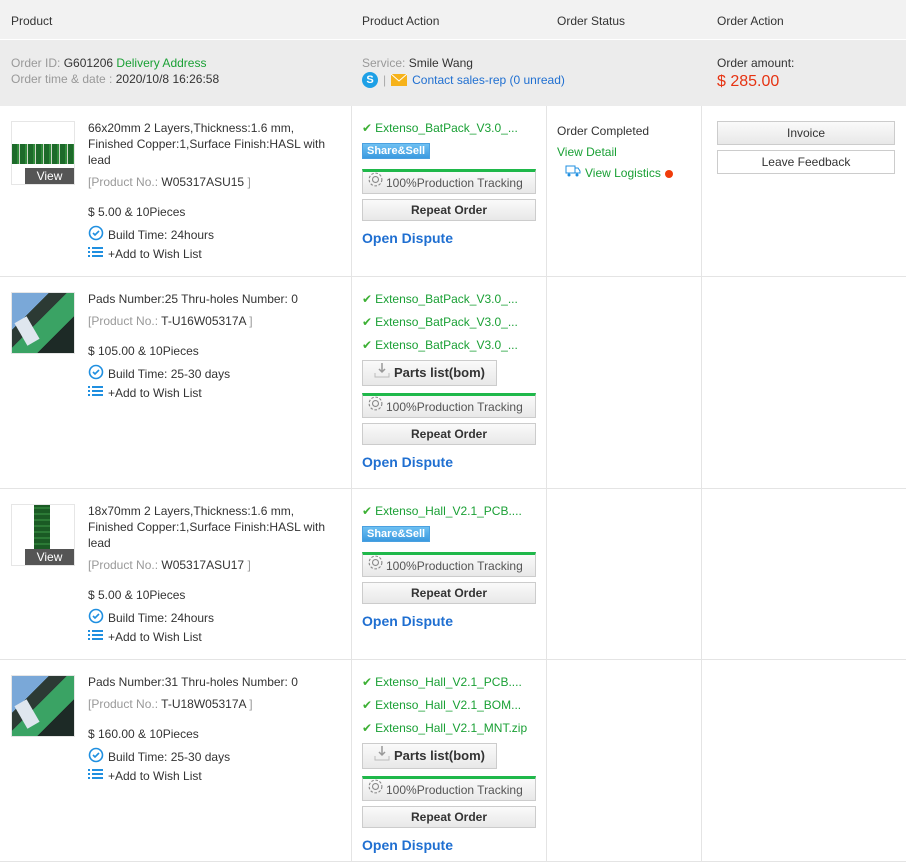 Image resolution: width=906 pixels, height=862 pixels. I want to click on order-actions: Invoice Leave Feedback, so click(806, 150).